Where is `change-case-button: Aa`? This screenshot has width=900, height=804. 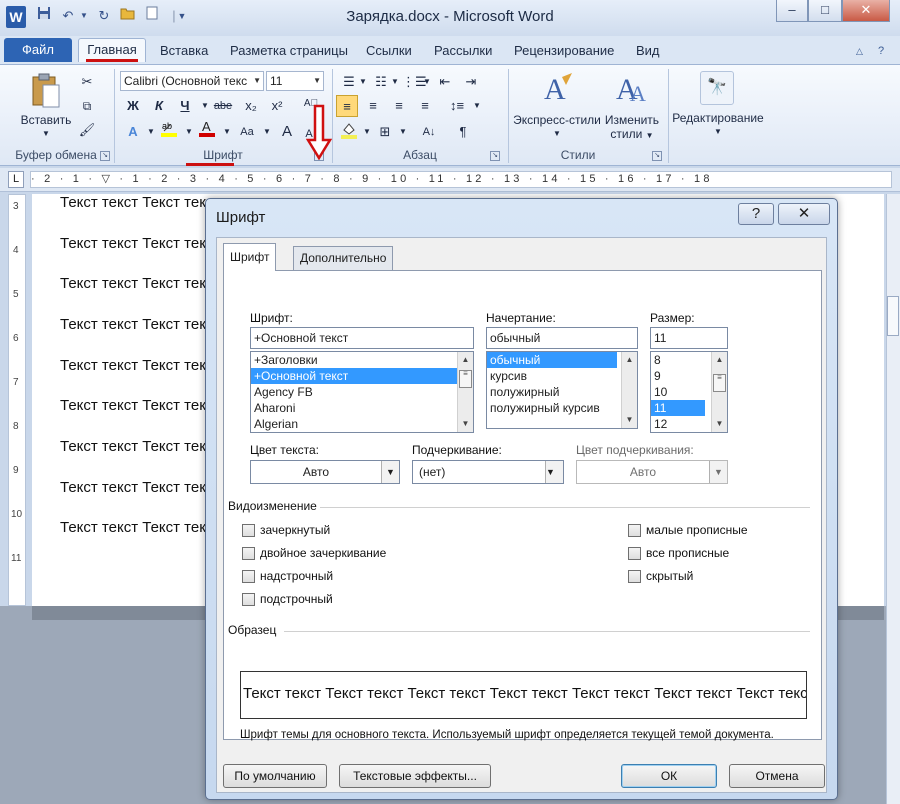 change-case-button: Aa is located at coordinates (247, 132).